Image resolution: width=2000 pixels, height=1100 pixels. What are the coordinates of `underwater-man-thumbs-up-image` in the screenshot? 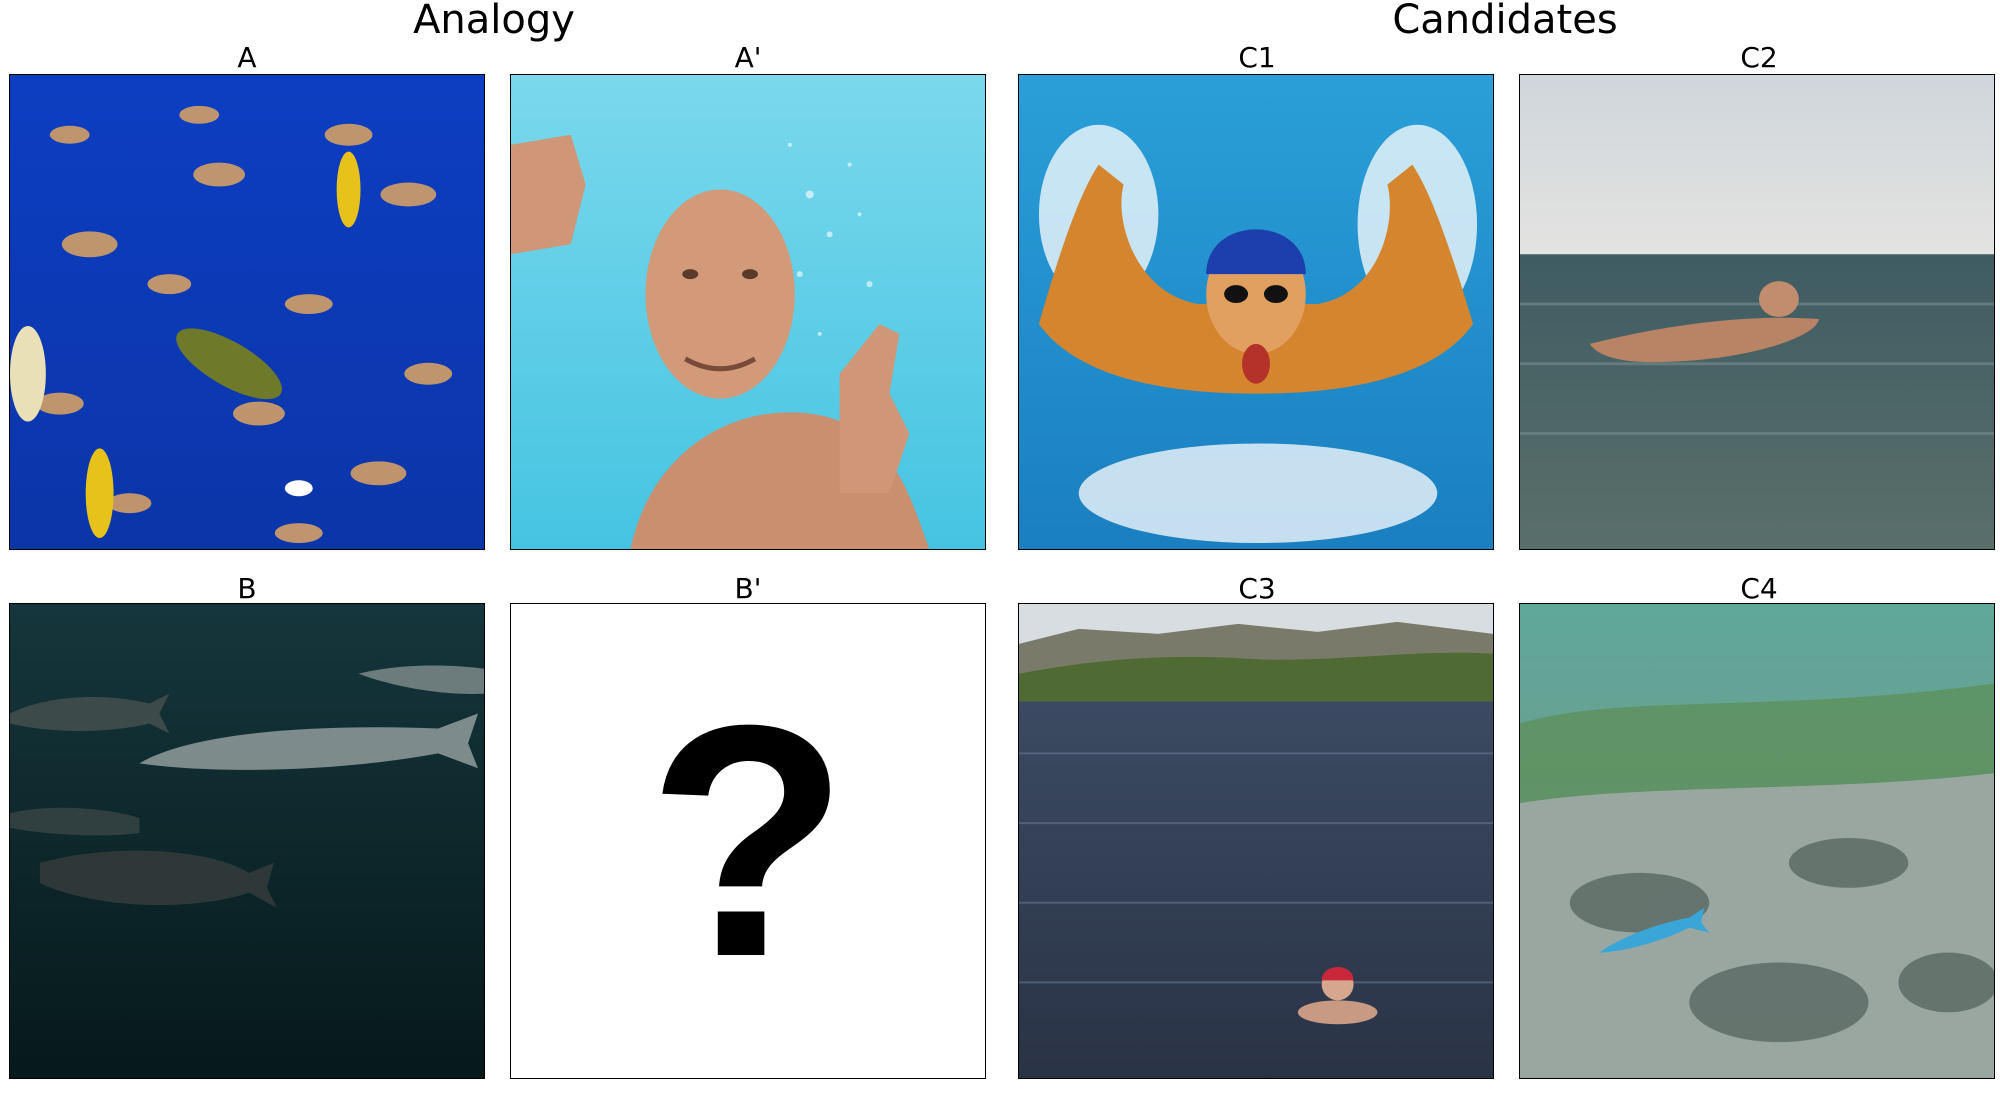 It's located at (748, 312).